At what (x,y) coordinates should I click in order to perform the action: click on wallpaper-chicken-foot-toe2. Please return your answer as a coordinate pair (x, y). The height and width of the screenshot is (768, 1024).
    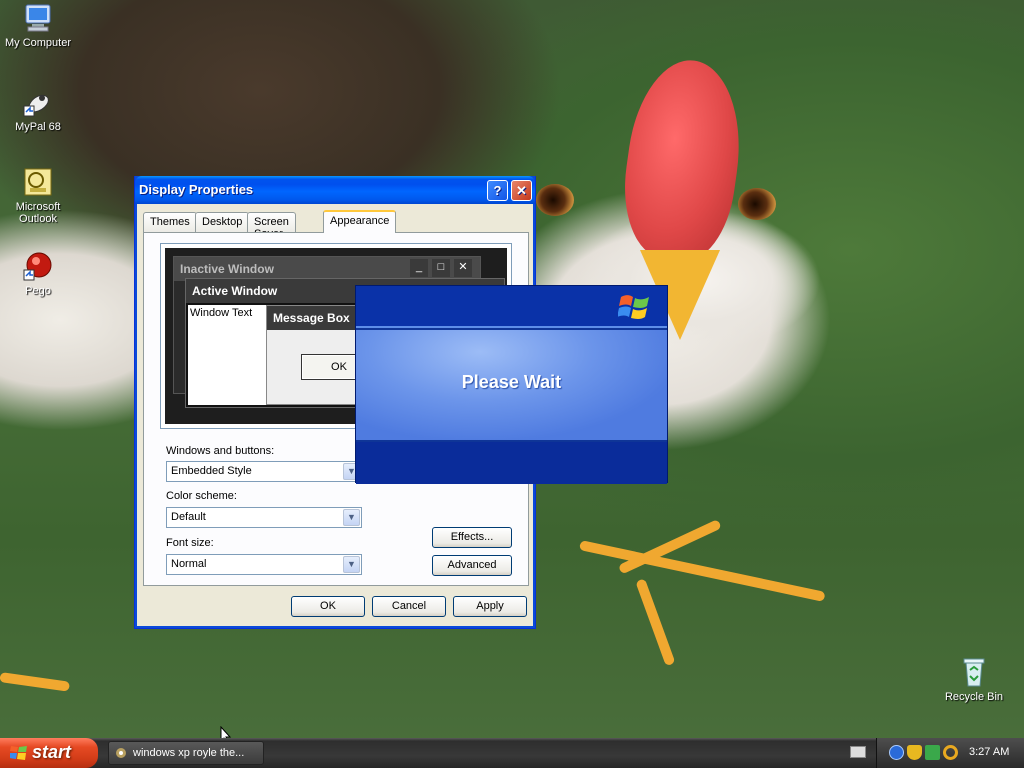
    Looking at the image, I should click on (655, 622).